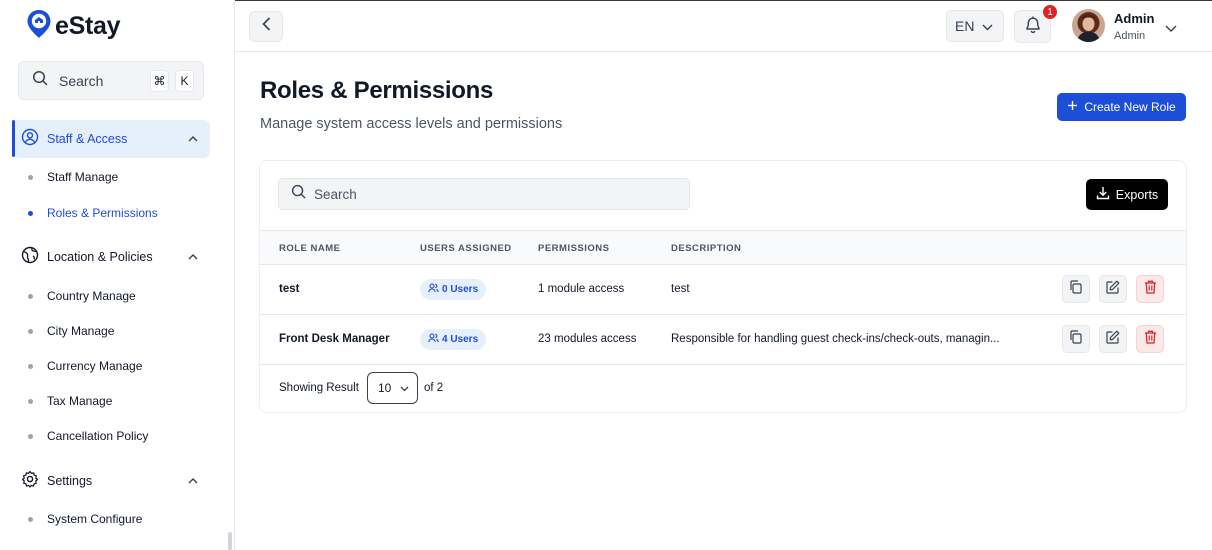  What do you see at coordinates (30, 481) in the screenshot?
I see `gear-icon` at bounding box center [30, 481].